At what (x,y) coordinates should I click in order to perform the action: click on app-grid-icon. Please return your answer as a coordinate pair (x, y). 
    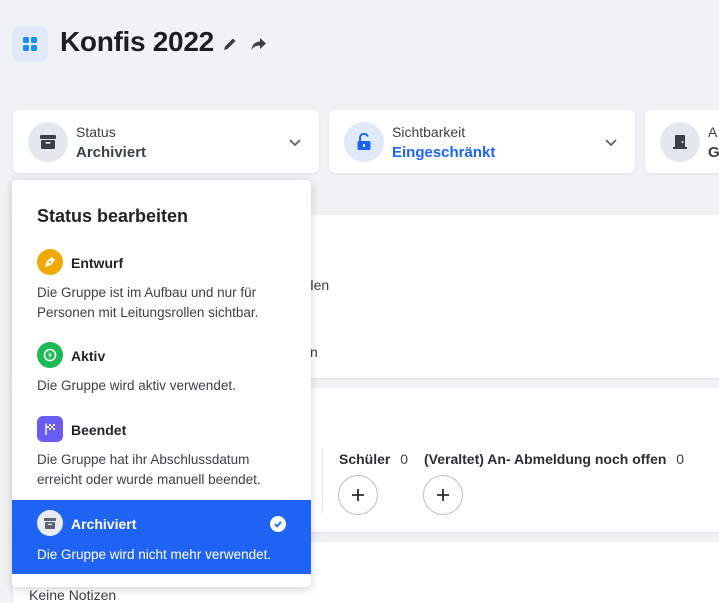
    Looking at the image, I should click on (30, 44).